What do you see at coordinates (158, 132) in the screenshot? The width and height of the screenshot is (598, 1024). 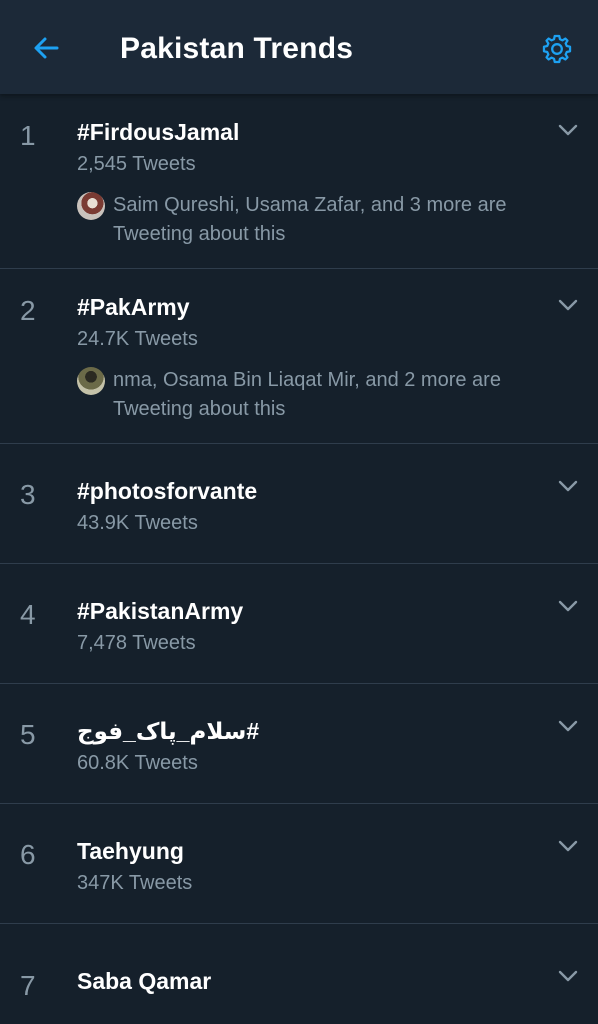 I see `trend-name: #FirdousJamal` at bounding box center [158, 132].